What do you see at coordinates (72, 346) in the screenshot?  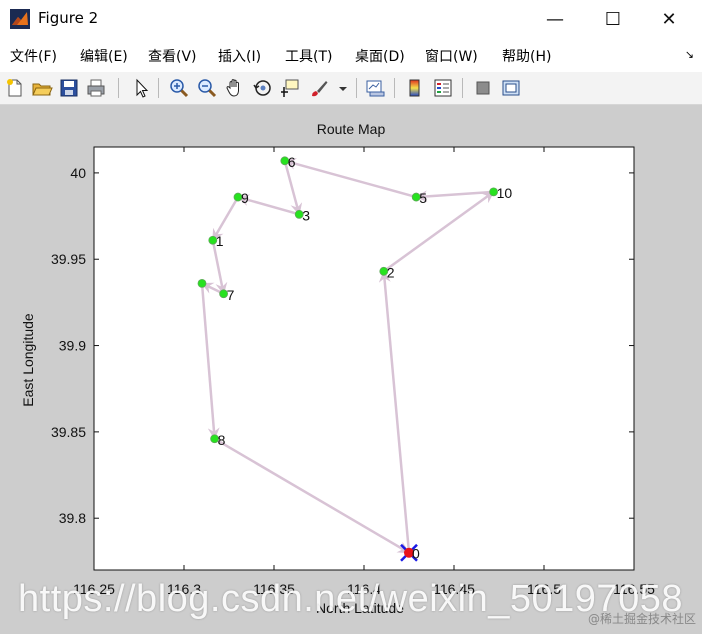 I see `y-tick-label: 39.9` at bounding box center [72, 346].